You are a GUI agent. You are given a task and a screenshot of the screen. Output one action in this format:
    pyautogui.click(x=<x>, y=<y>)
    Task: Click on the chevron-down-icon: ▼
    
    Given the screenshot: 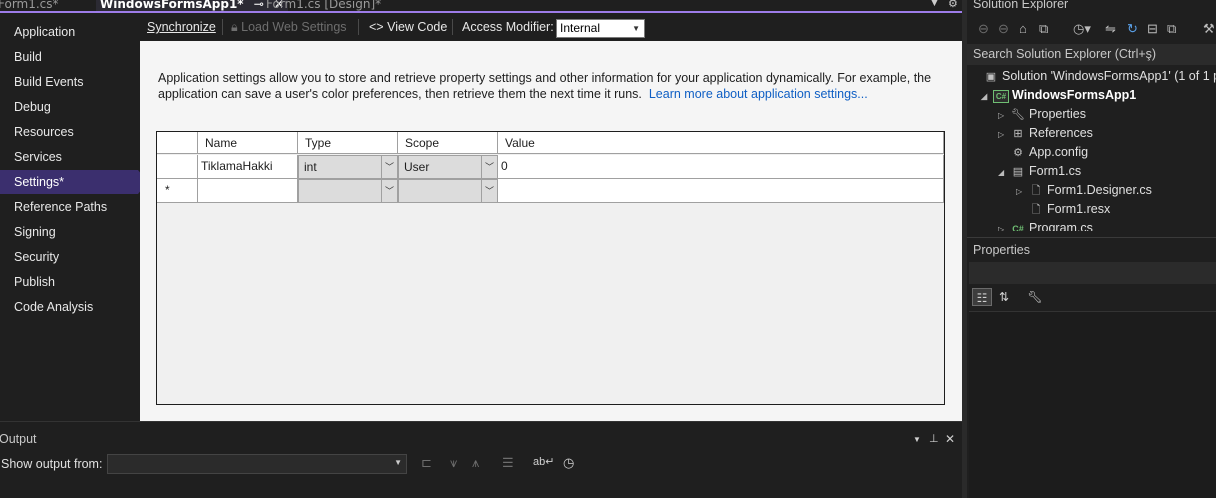 What is the action you would take?
    pyautogui.click(x=636, y=28)
    